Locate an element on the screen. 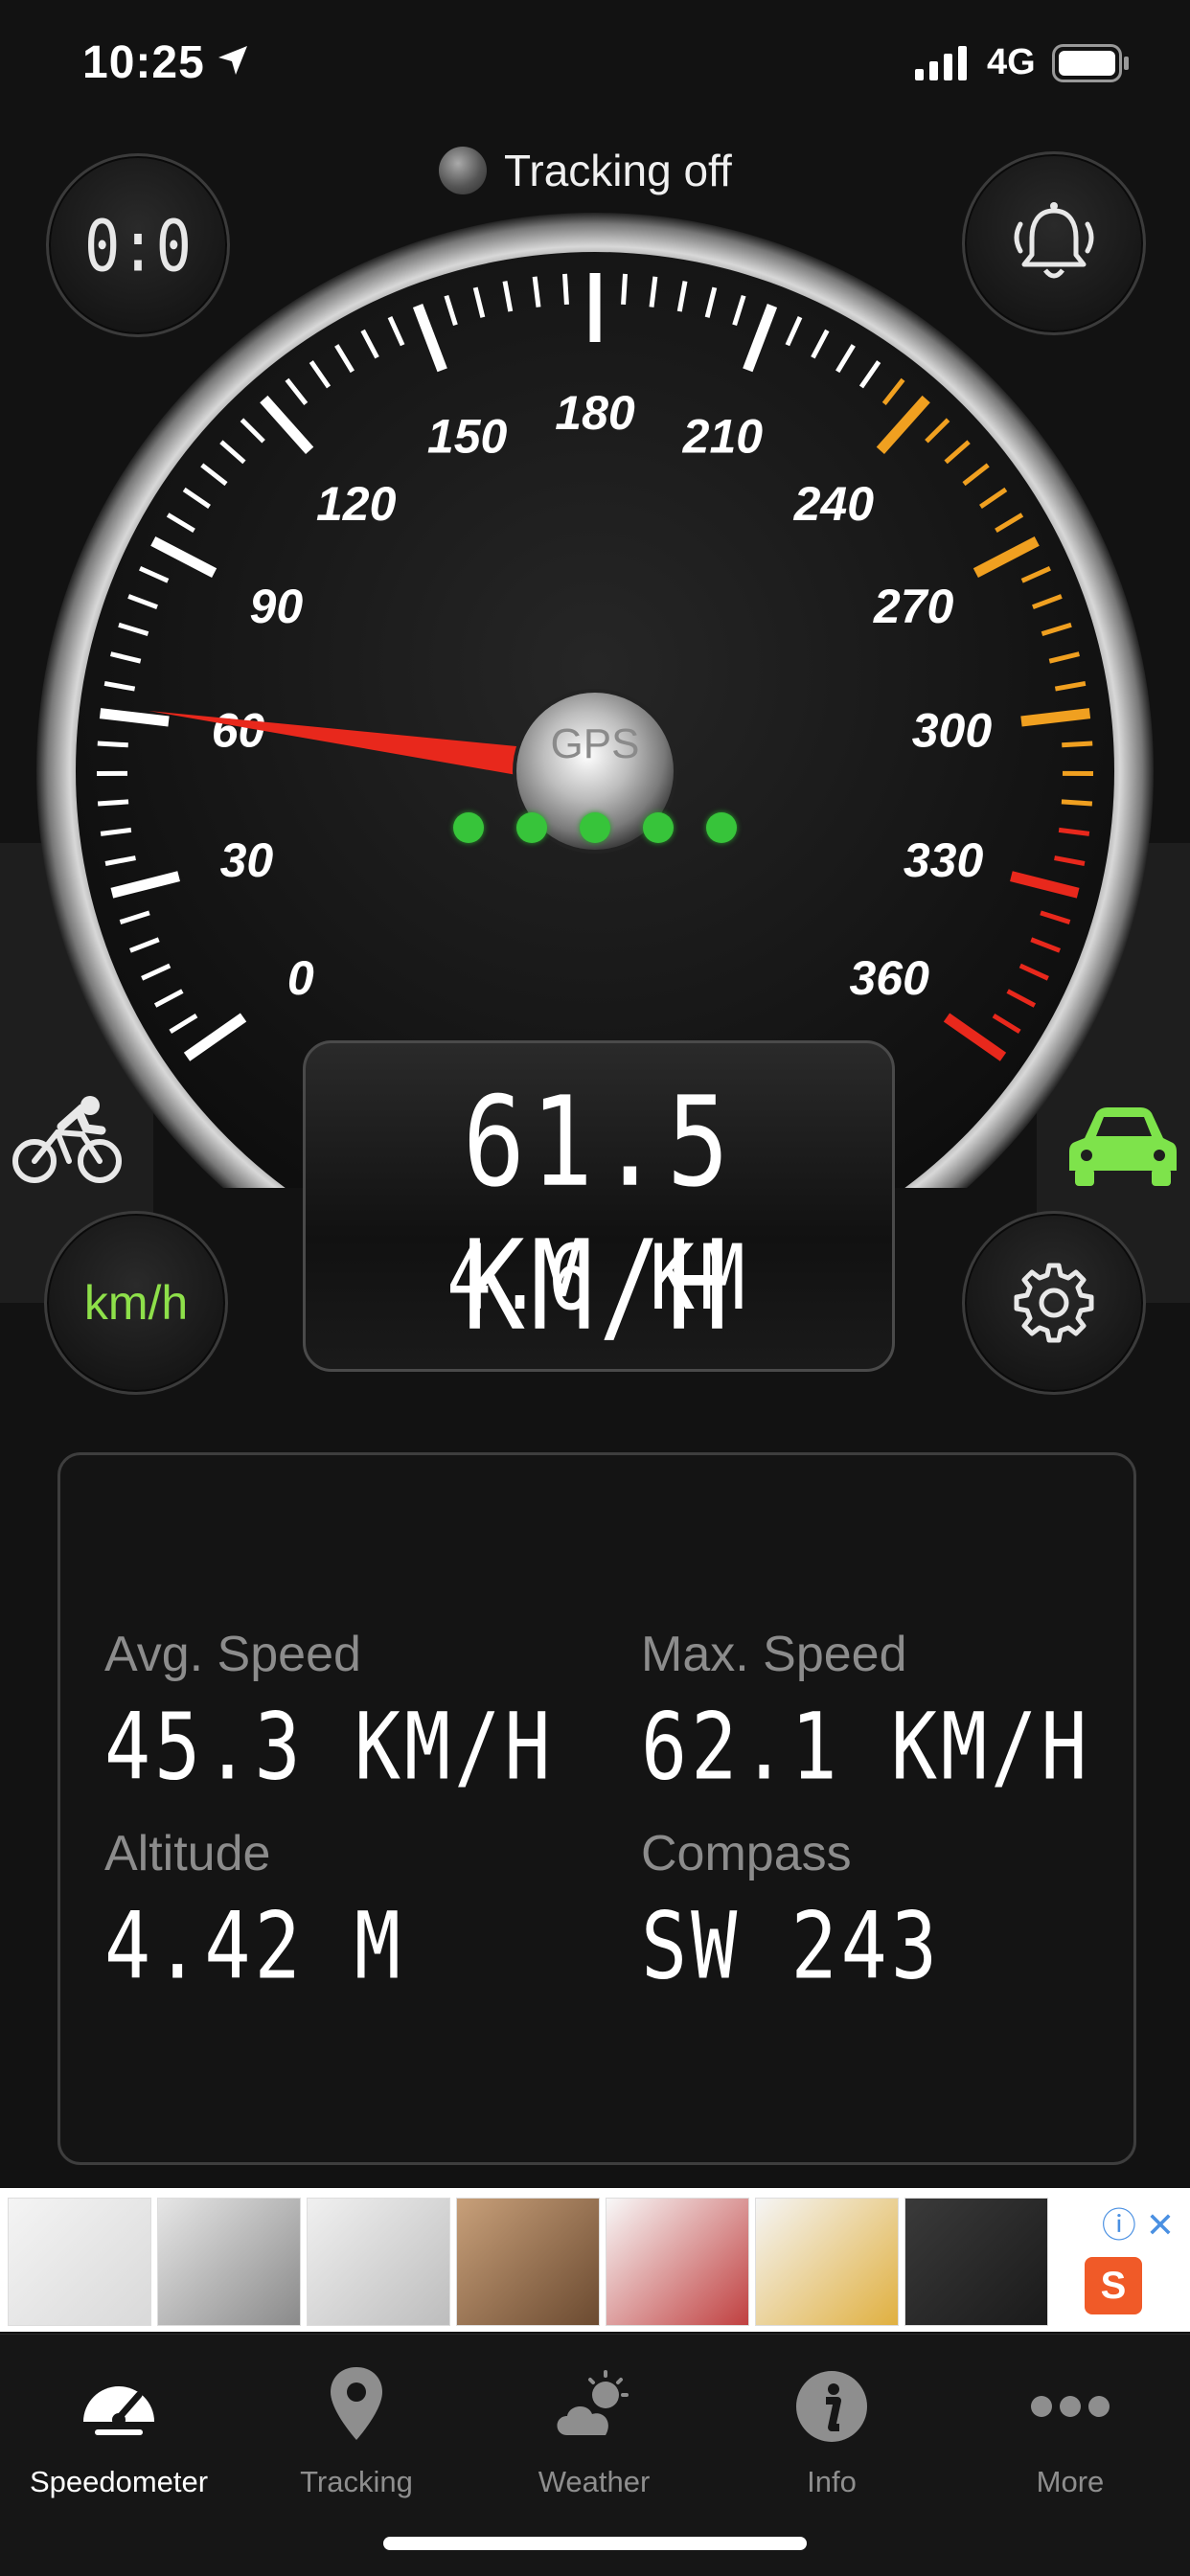 The width and height of the screenshot is (1190, 2576). tab-speedometer: Speedometer is located at coordinates (119, 2427).